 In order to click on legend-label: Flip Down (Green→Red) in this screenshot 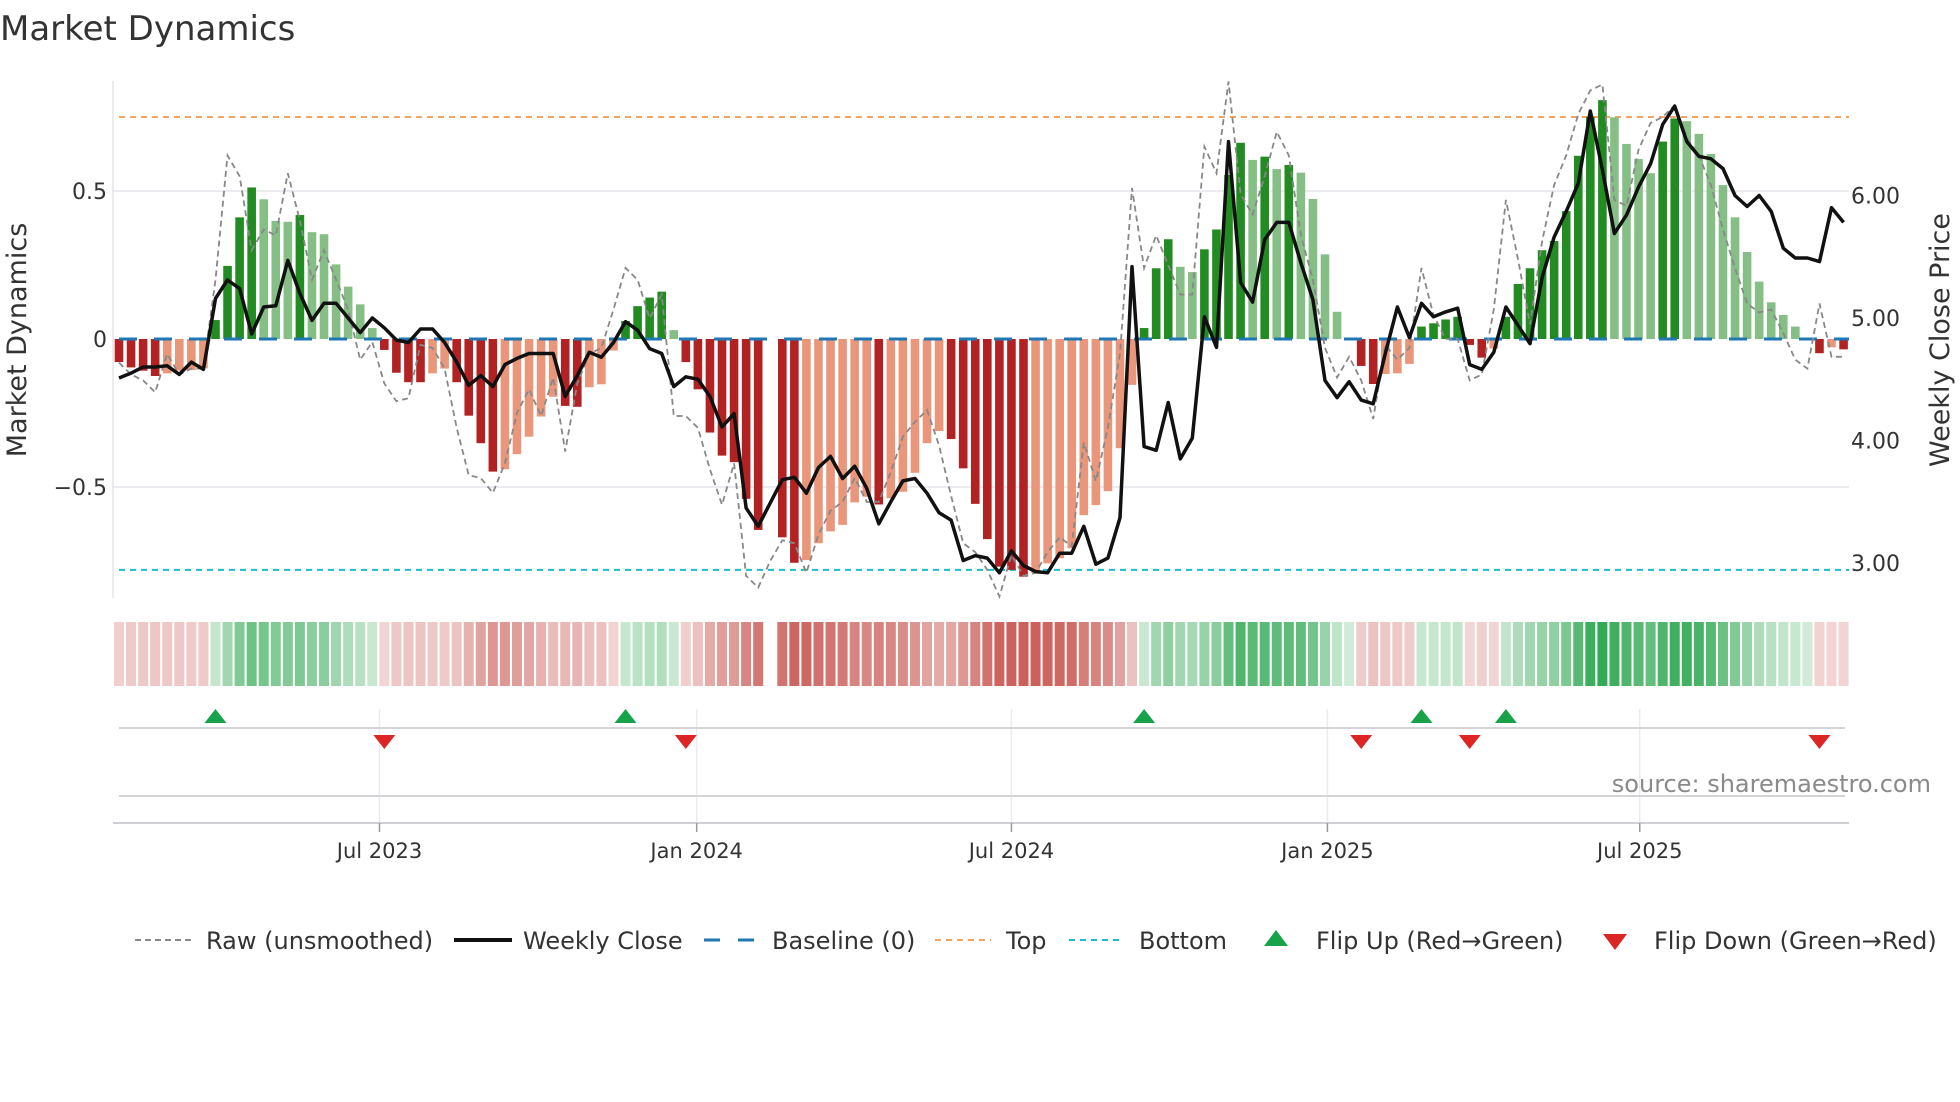, I will do `click(1795, 941)`.